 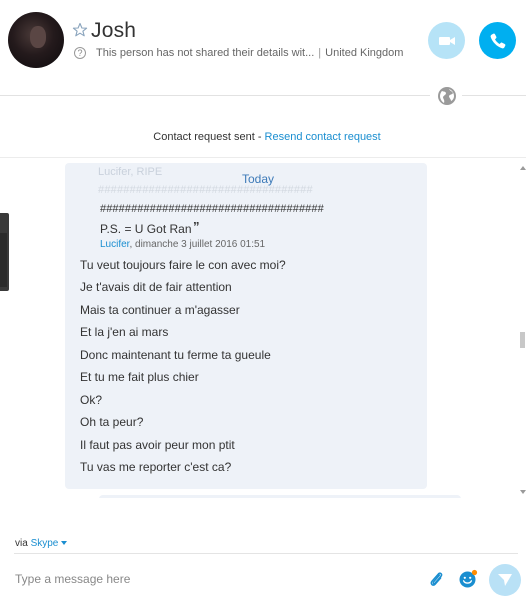 I want to click on message-text: Et la j'en ai mars, so click(x=124, y=332).